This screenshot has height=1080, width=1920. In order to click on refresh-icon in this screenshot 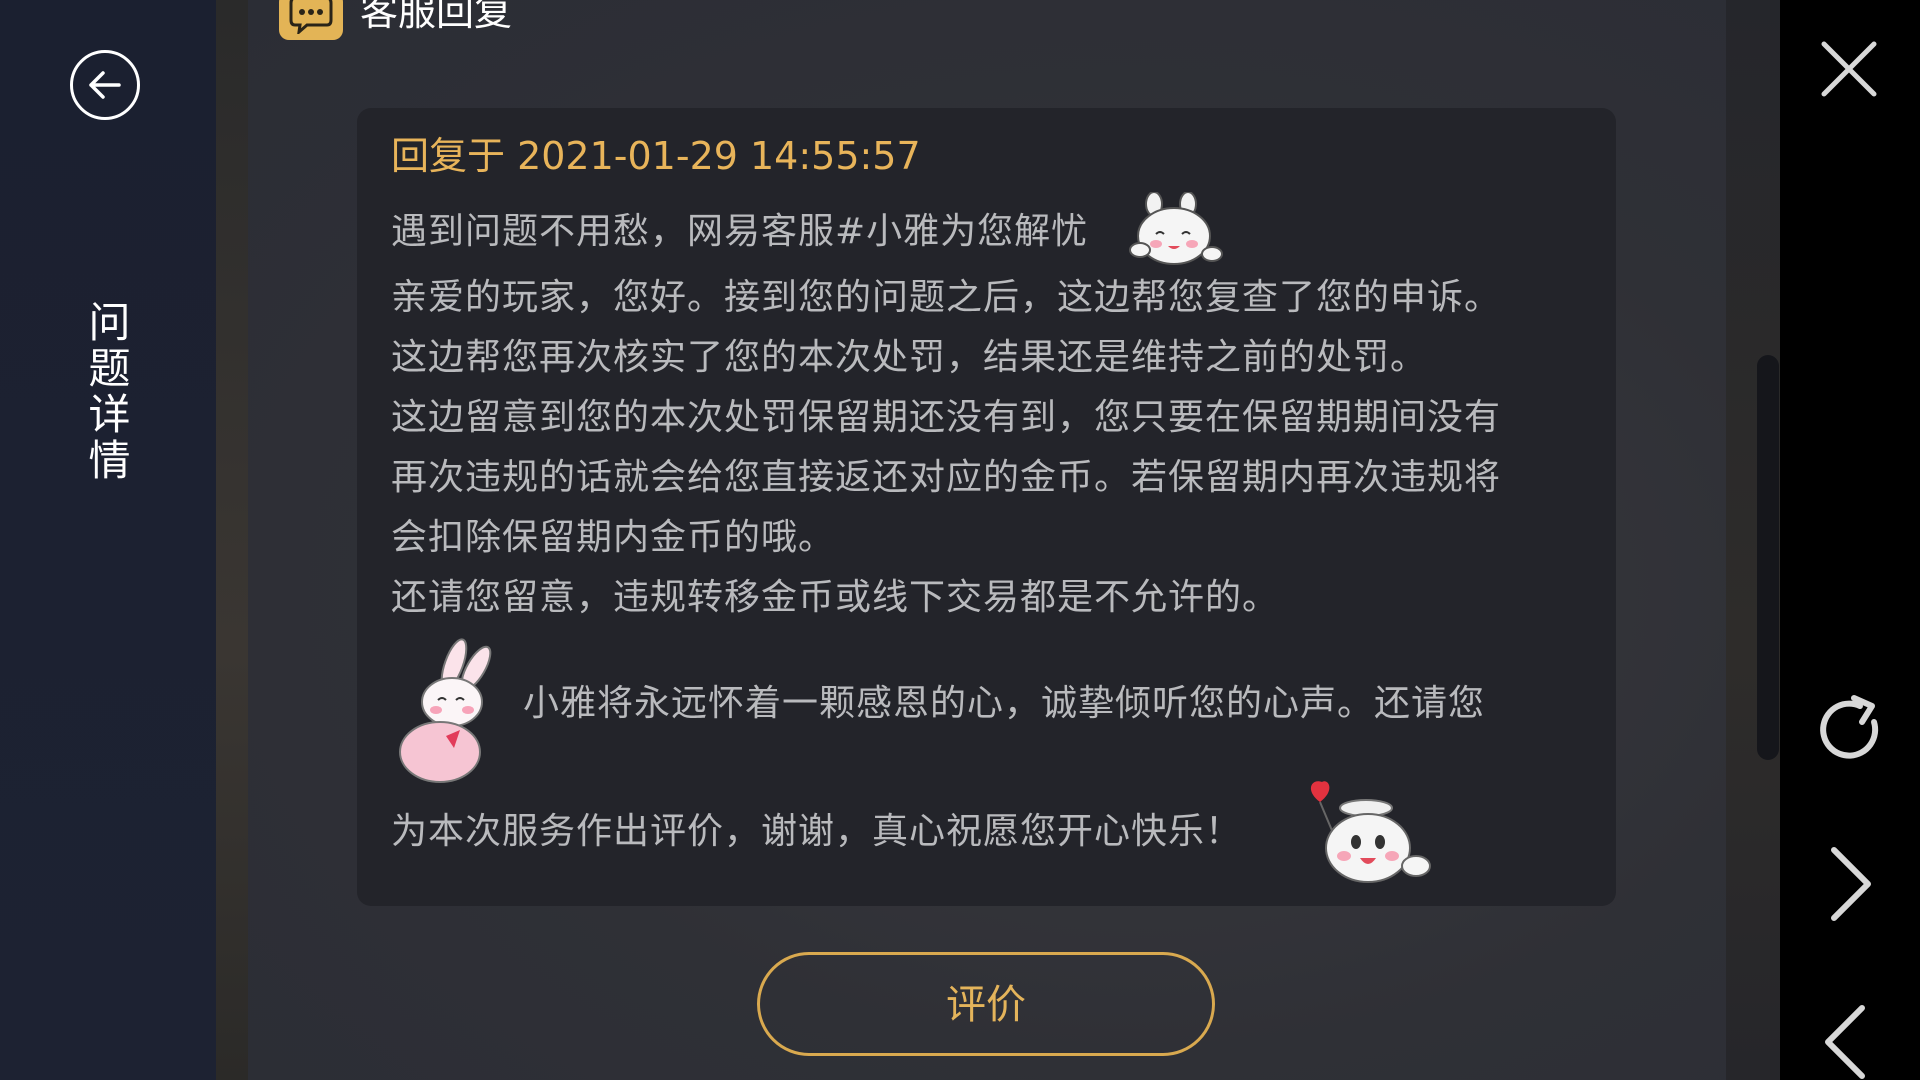, I will do `click(1850, 730)`.